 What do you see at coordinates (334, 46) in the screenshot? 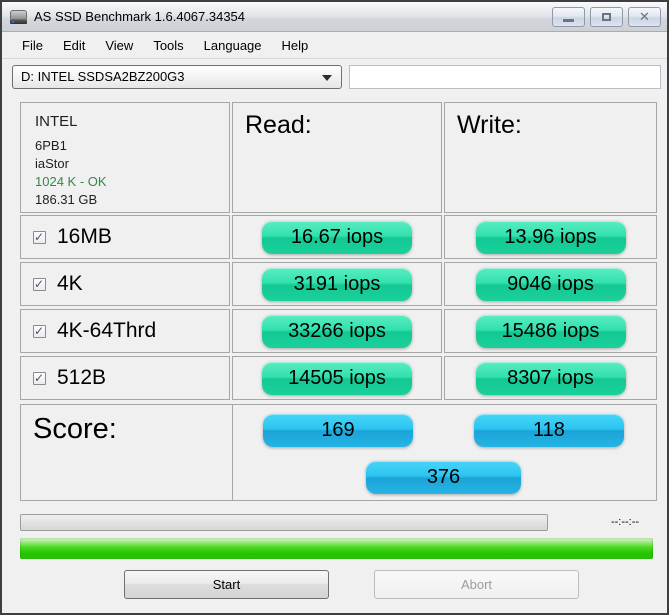
I see `menubar: File Edit View Tools Language Help` at bounding box center [334, 46].